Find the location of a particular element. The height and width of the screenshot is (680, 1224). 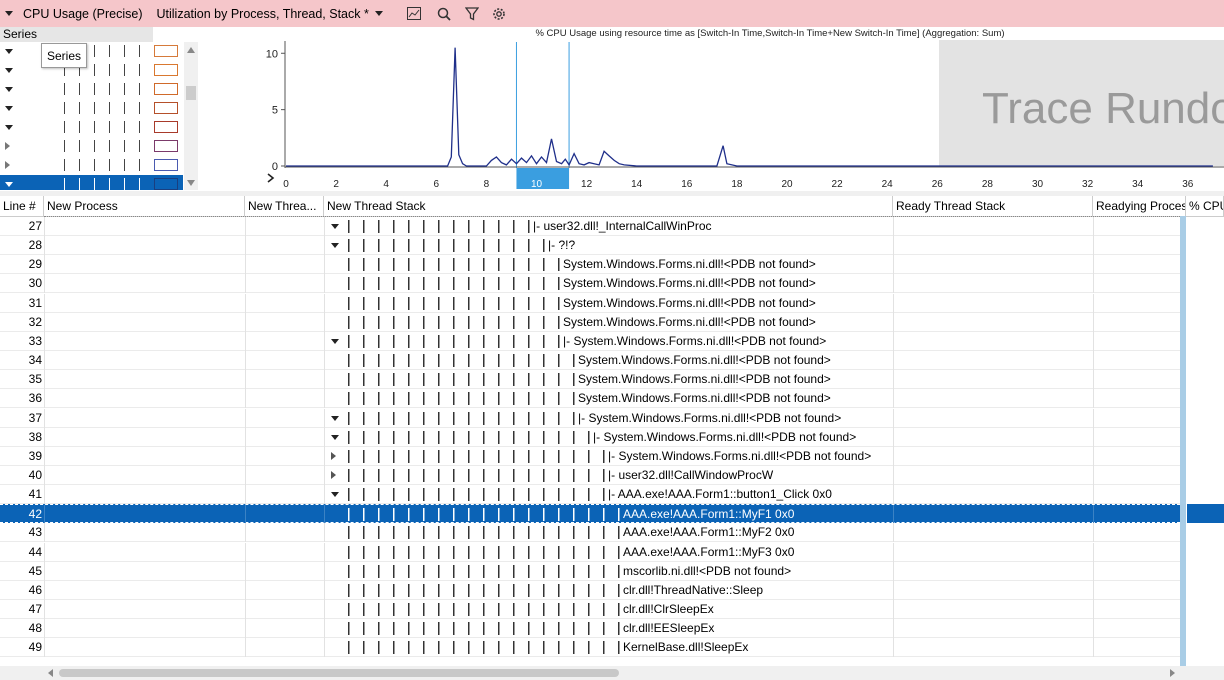

scroll-thumb is located at coordinates (191, 93).